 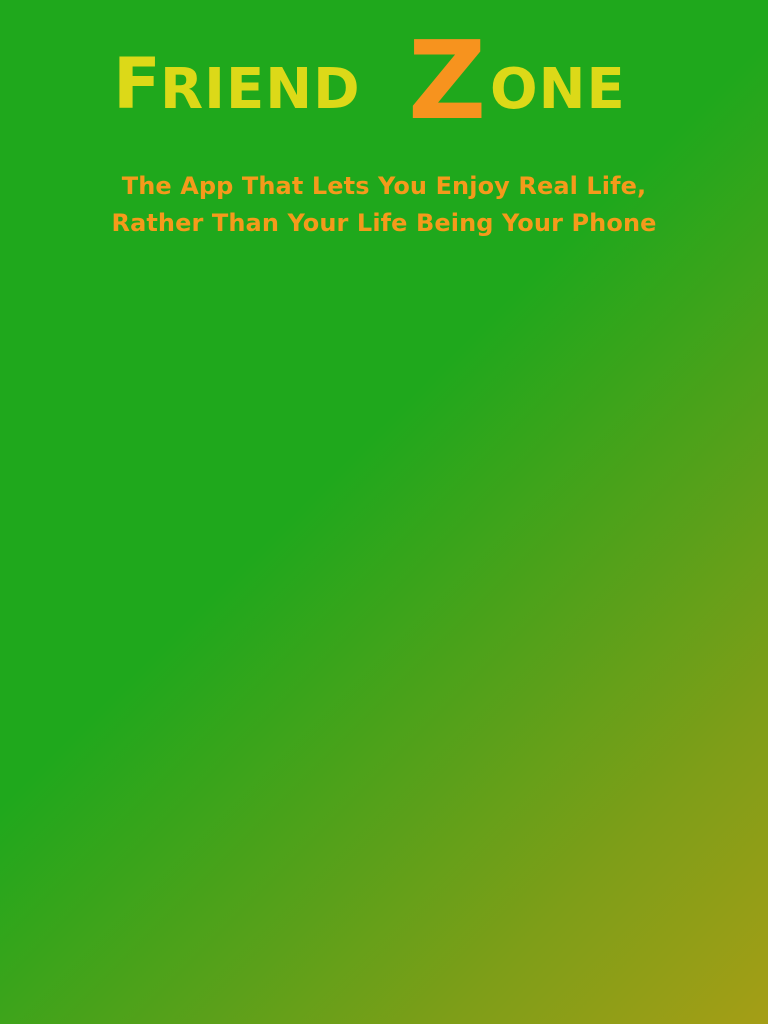 What do you see at coordinates (260, 89) in the screenshot?
I see `logo-letters-riend: RIEND` at bounding box center [260, 89].